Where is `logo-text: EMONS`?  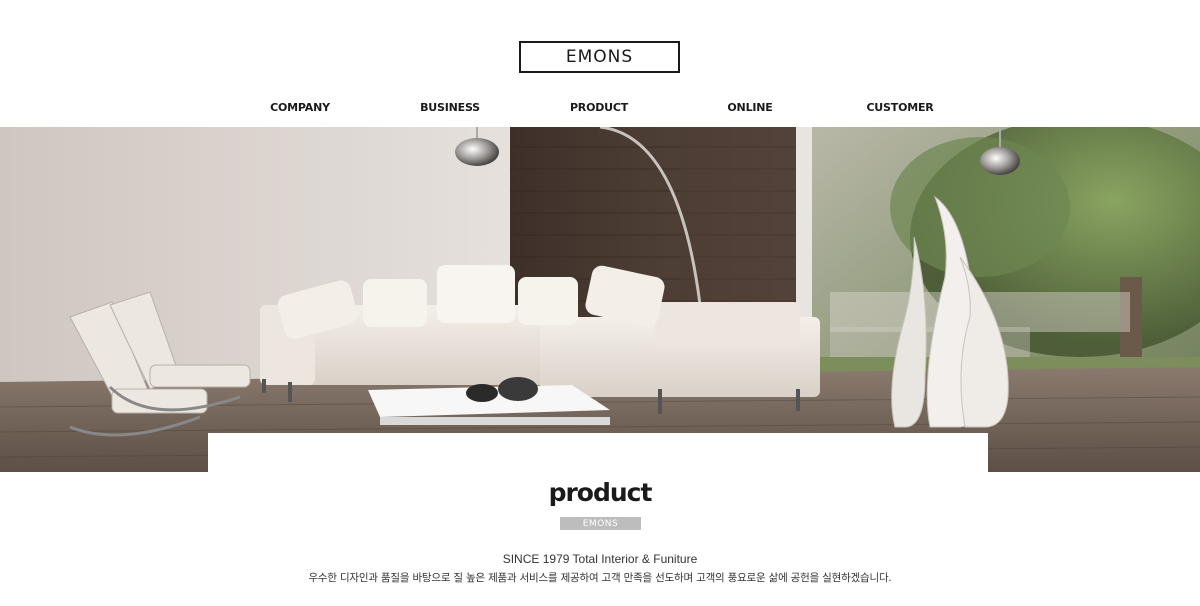
logo-text: EMONS is located at coordinates (599, 57).